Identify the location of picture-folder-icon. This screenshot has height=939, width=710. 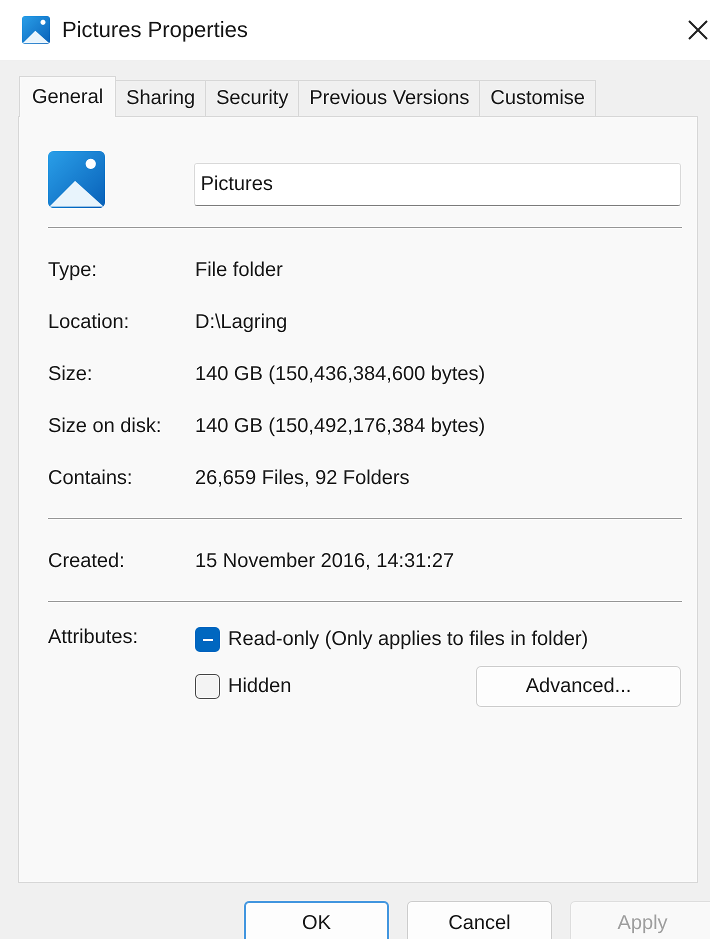
(76, 179).